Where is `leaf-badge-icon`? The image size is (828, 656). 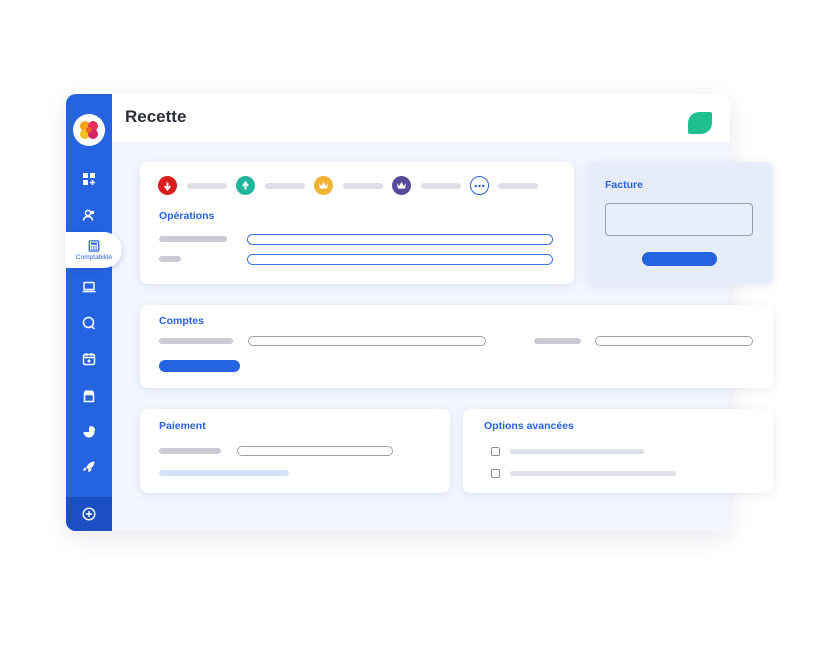
leaf-badge-icon is located at coordinates (700, 123).